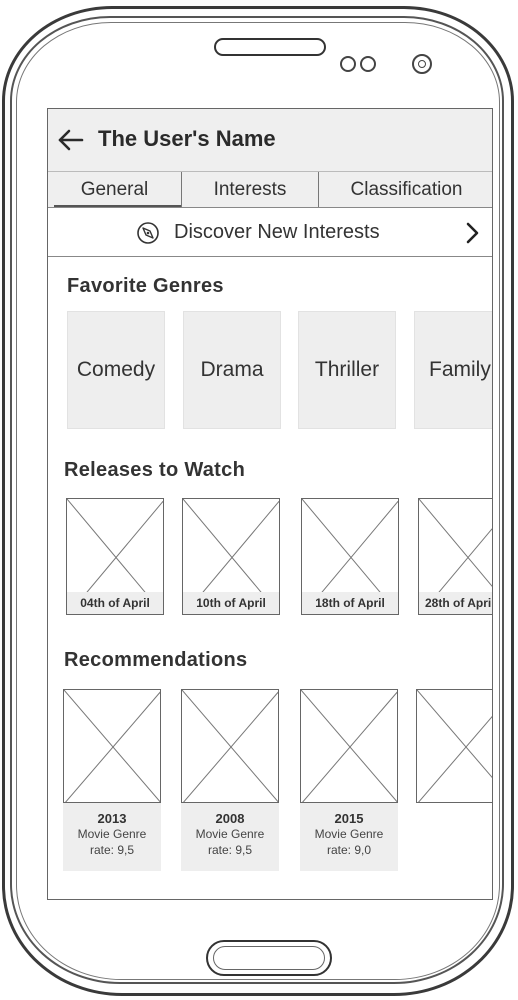 Image resolution: width=518 pixels, height=1000 pixels. Describe the element at coordinates (277, 232) in the screenshot. I see `discover-label: Discover New Interests` at that location.